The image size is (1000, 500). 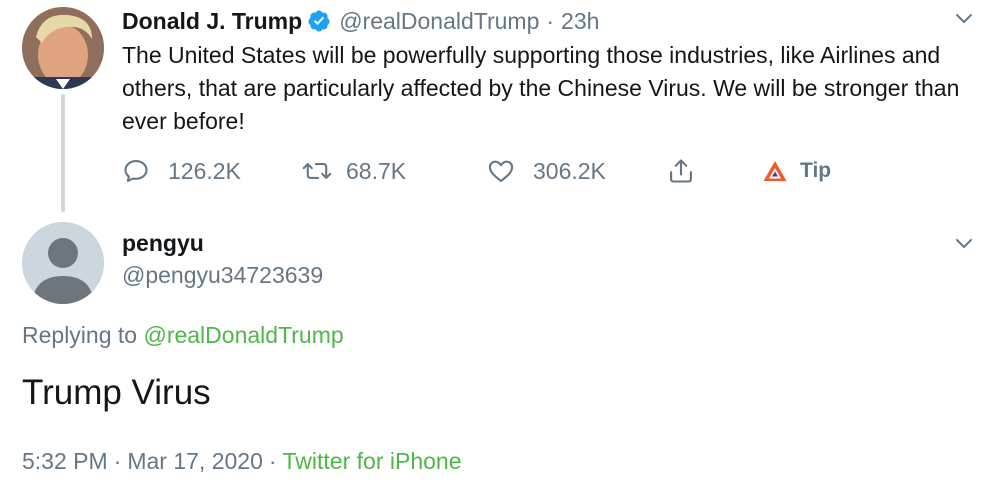 I want to click on verified-badge-icon, so click(x=319, y=21).